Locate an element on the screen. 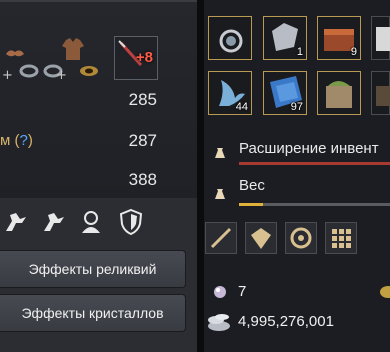 Image resolution: width=390 pixels, height=352 pixels. necklace-icon is located at coordinates (231, 41).